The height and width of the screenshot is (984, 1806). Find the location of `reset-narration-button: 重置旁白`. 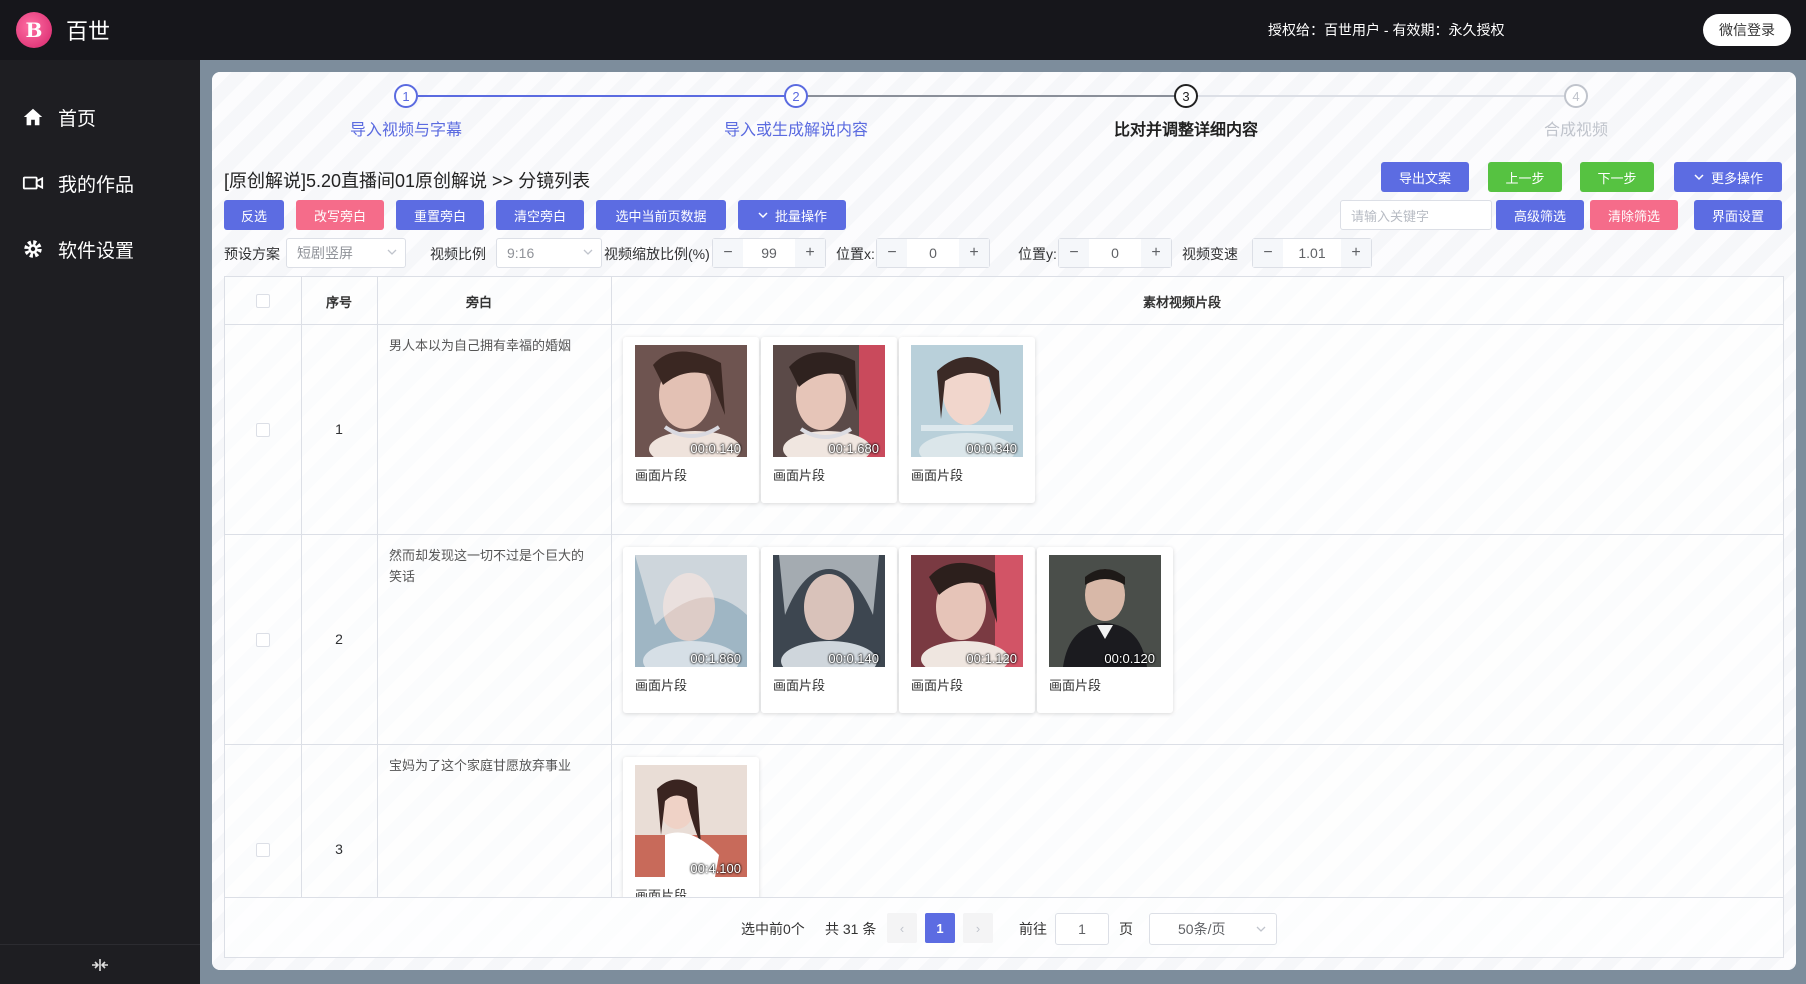

reset-narration-button: 重置旁白 is located at coordinates (440, 215).